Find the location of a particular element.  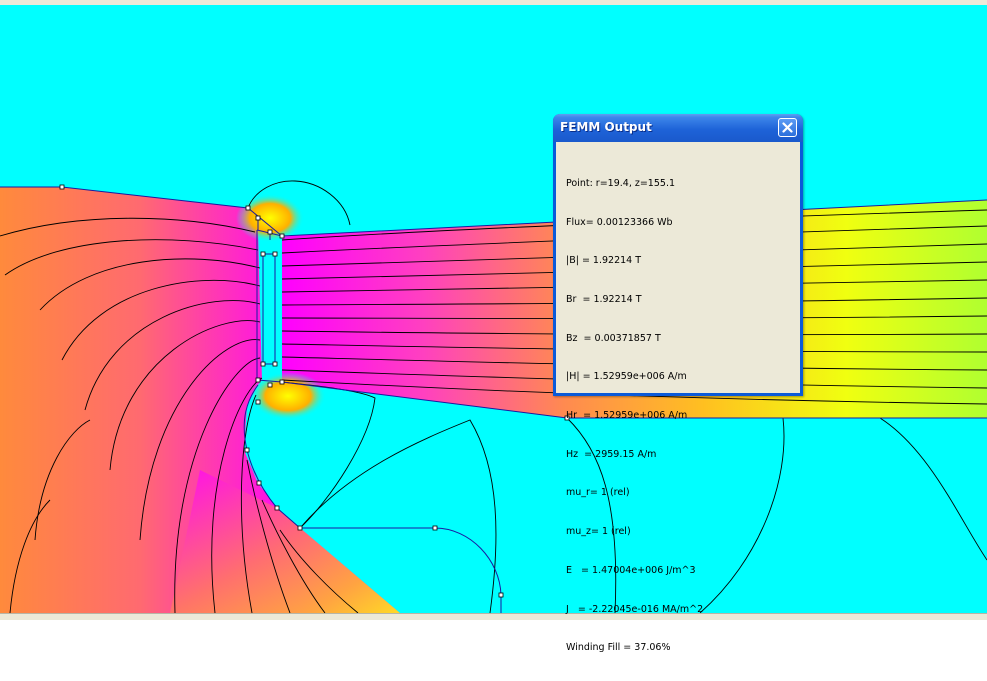

readout-line-winding-fill: Winding Fill = 37.06% is located at coordinates (618, 648).